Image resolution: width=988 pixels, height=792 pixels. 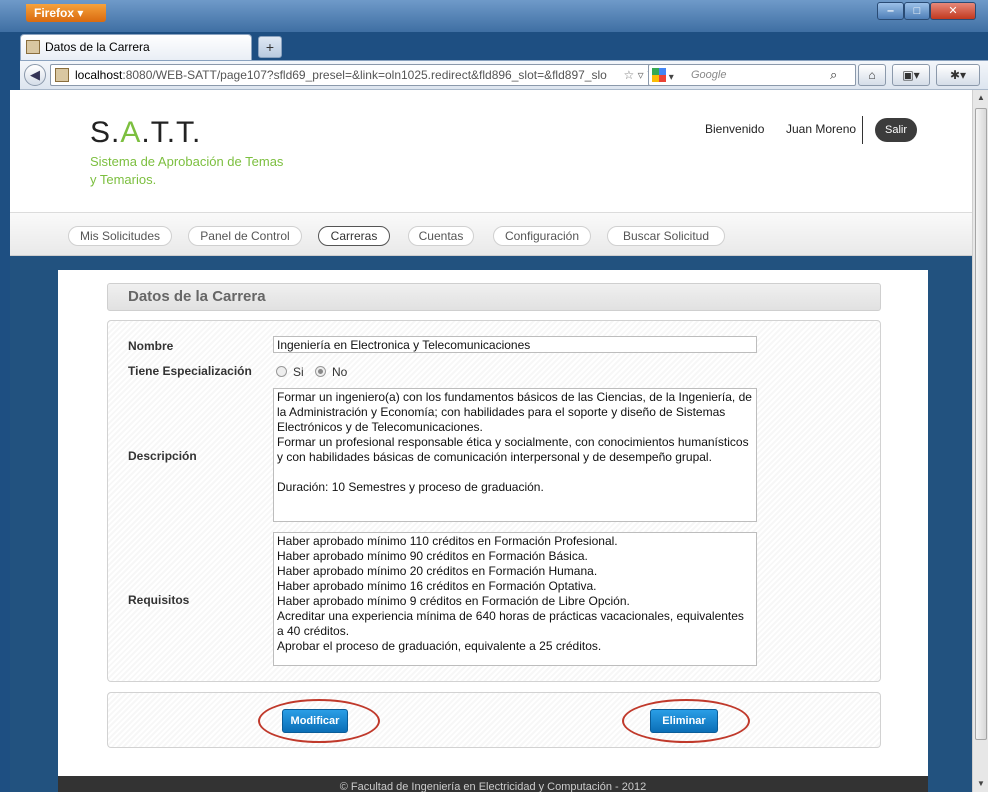 I want to click on extension-icon: ✱▾, so click(x=958, y=75).